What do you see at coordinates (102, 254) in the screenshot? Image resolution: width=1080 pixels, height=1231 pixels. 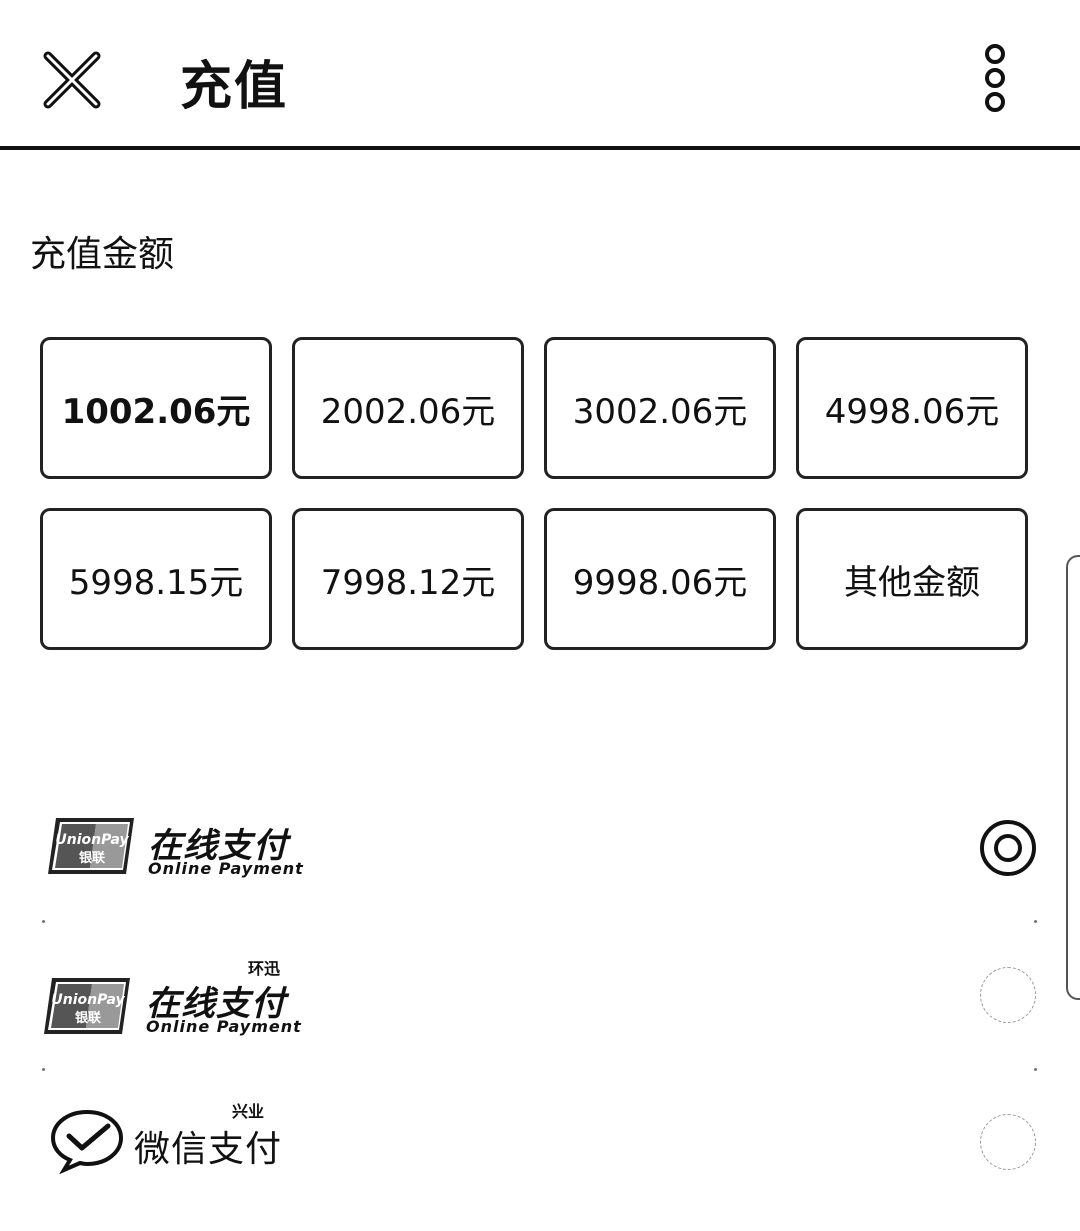 I see `amount-section-label: 充值金额` at bounding box center [102, 254].